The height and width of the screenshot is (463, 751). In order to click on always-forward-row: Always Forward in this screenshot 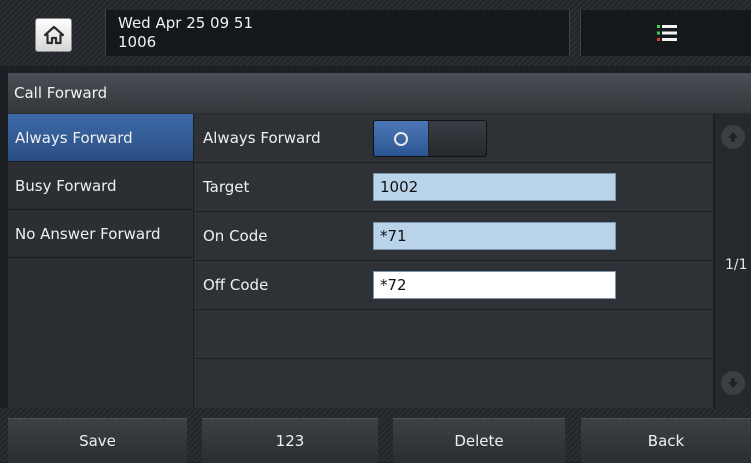, I will do `click(453, 138)`.